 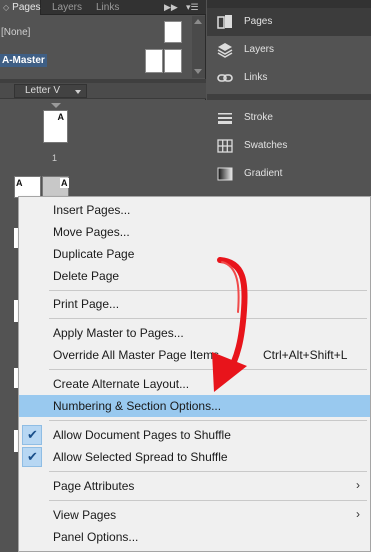 I want to click on collapse-chevron-icon: ◇, so click(x=6, y=7).